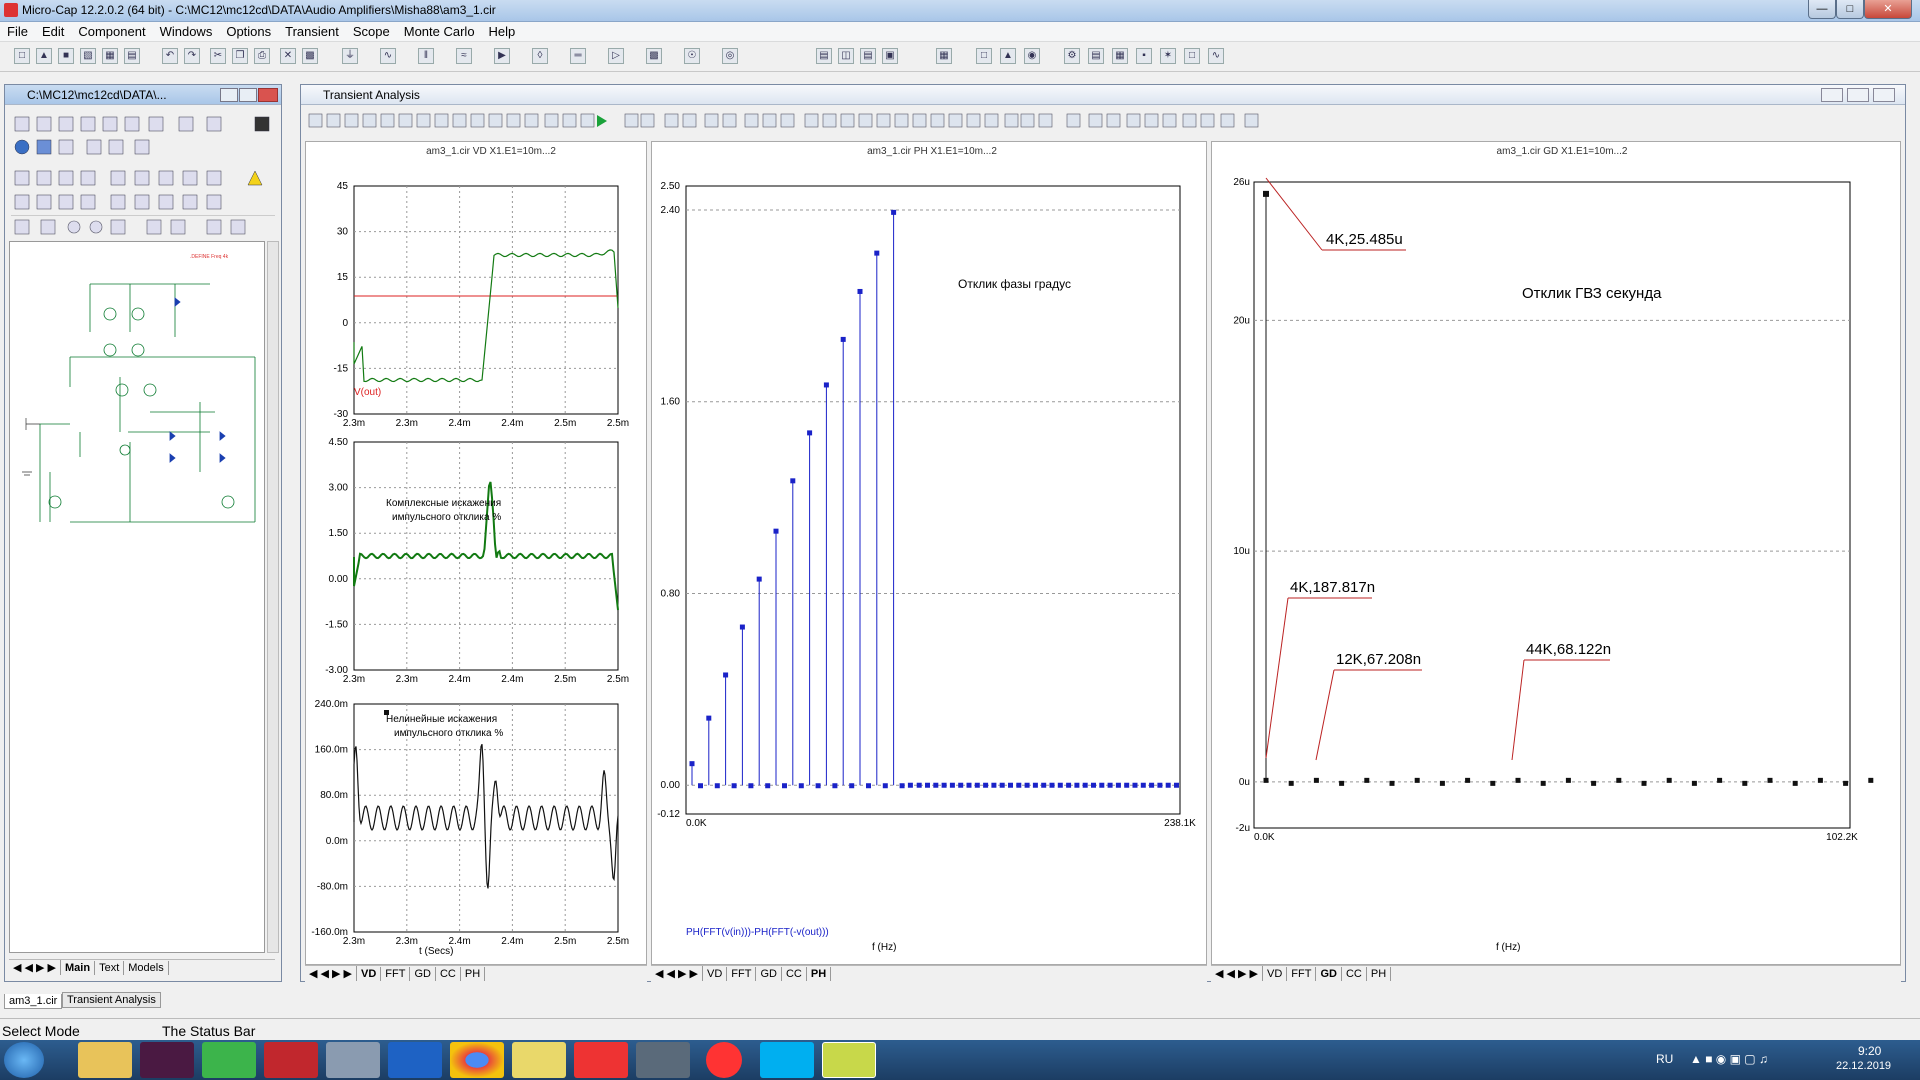 Image resolution: width=1920 pixels, height=1080 pixels. I want to click on print-icon: ▤, so click(132, 56).